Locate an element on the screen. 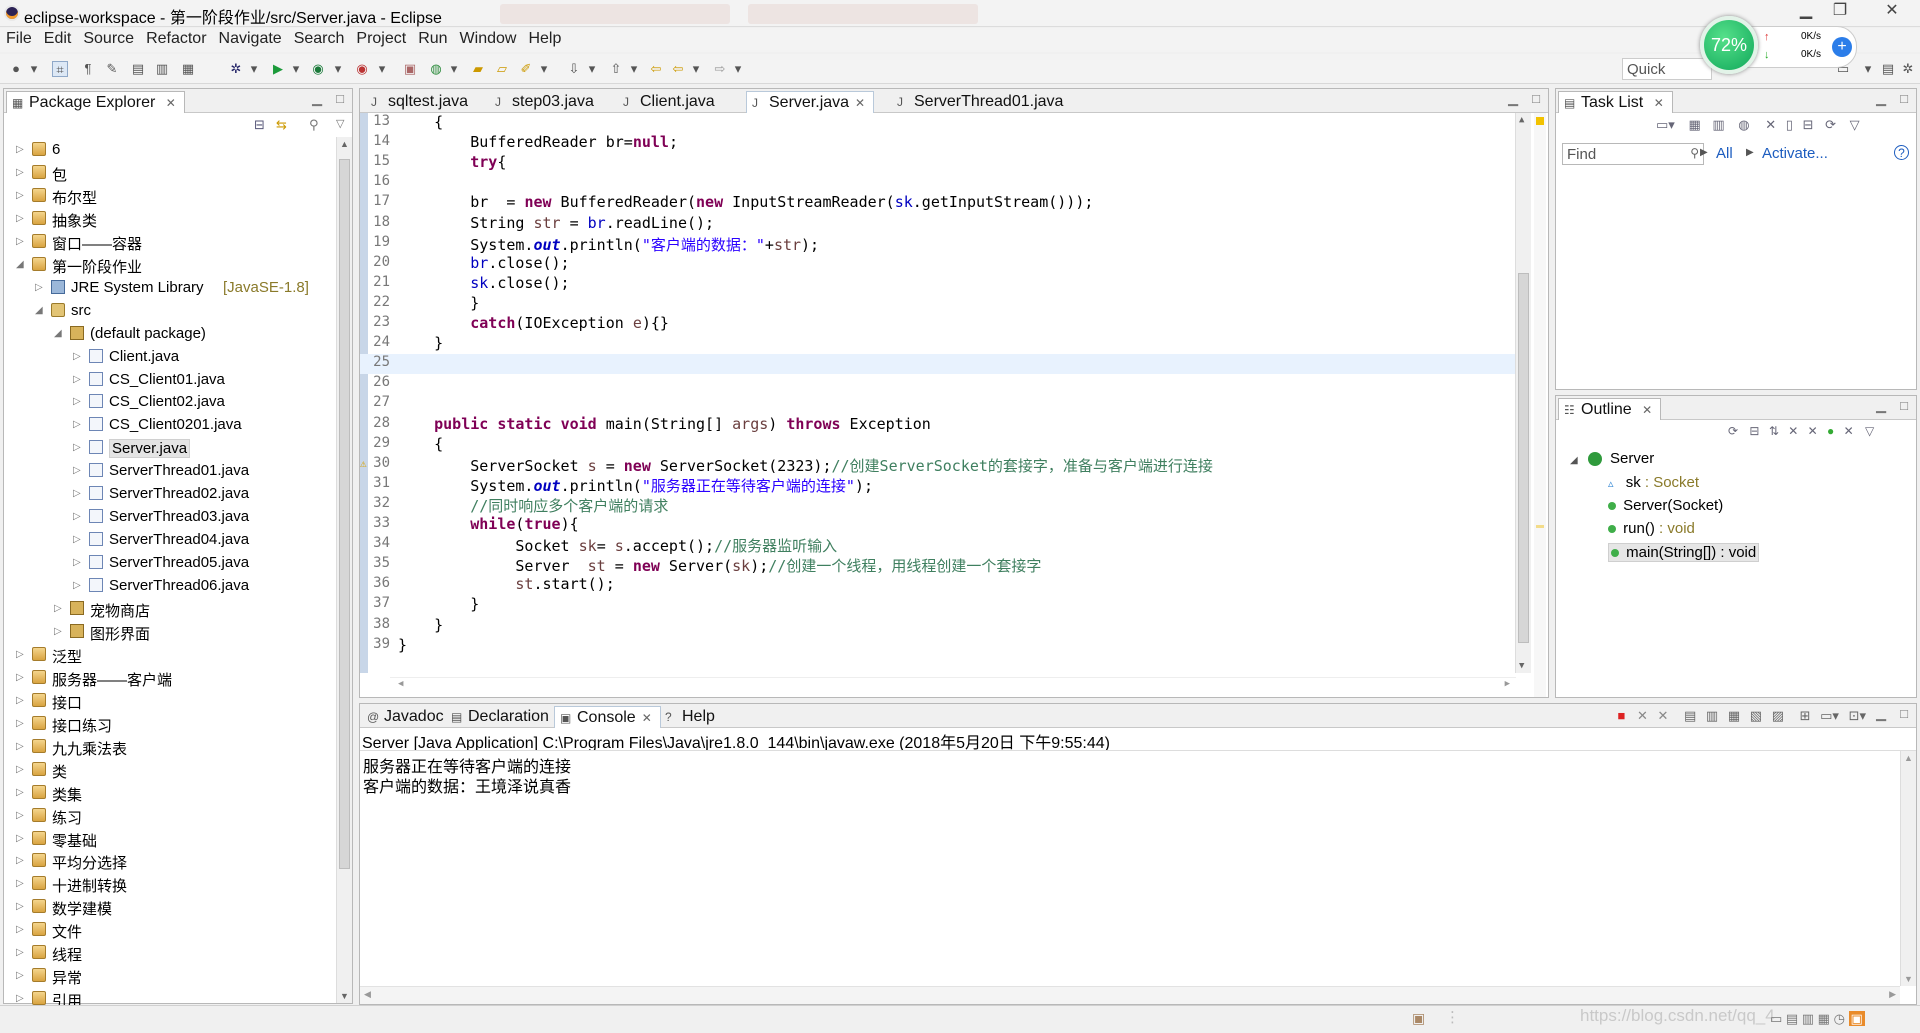  console-vertical-scrollbar: ▲ ▼ is located at coordinates (1908, 868).